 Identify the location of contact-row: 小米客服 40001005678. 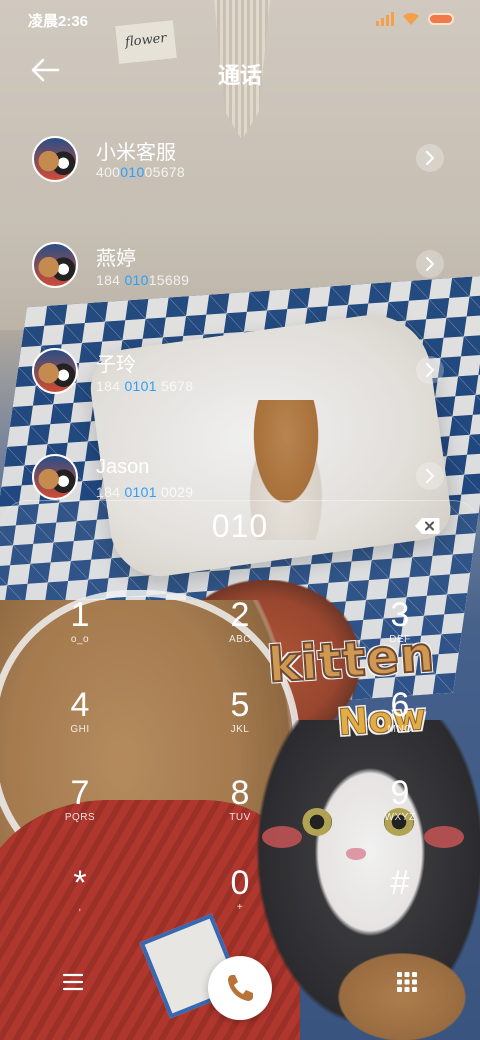
(240, 170).